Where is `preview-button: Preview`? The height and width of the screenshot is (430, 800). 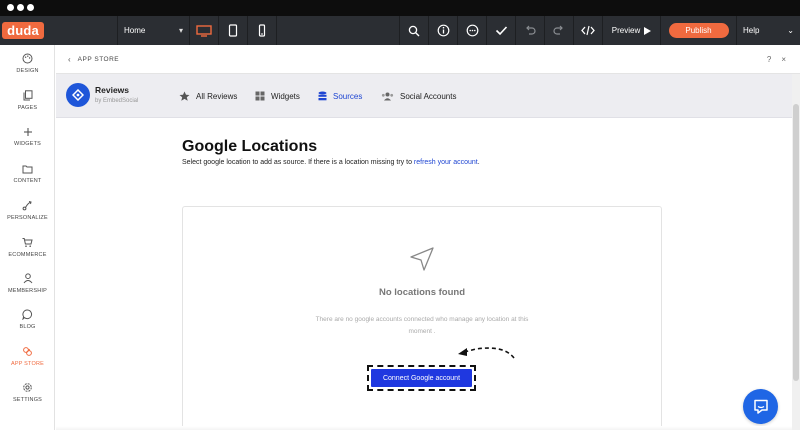
preview-button: Preview is located at coordinates (632, 30).